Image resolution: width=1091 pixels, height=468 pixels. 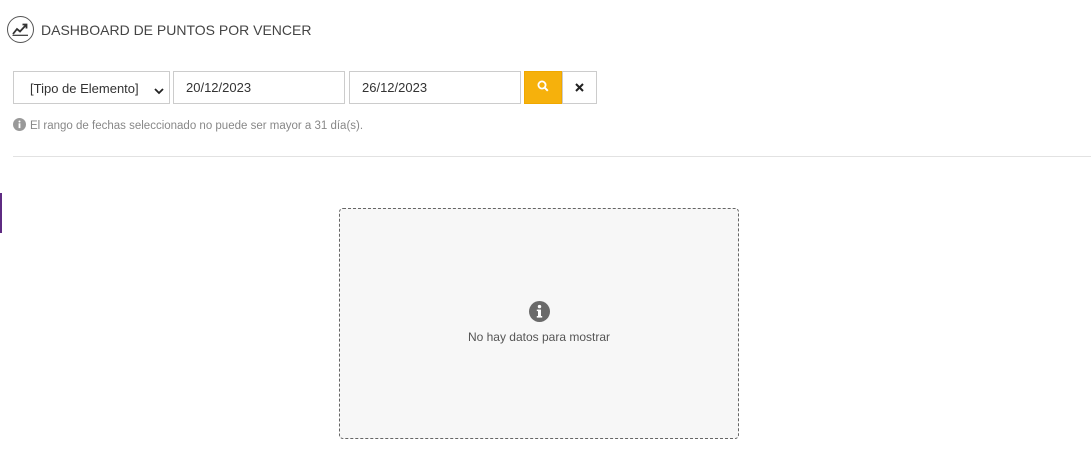 I want to click on empty-state-message: No hay datos para mostrar, so click(x=539, y=337).